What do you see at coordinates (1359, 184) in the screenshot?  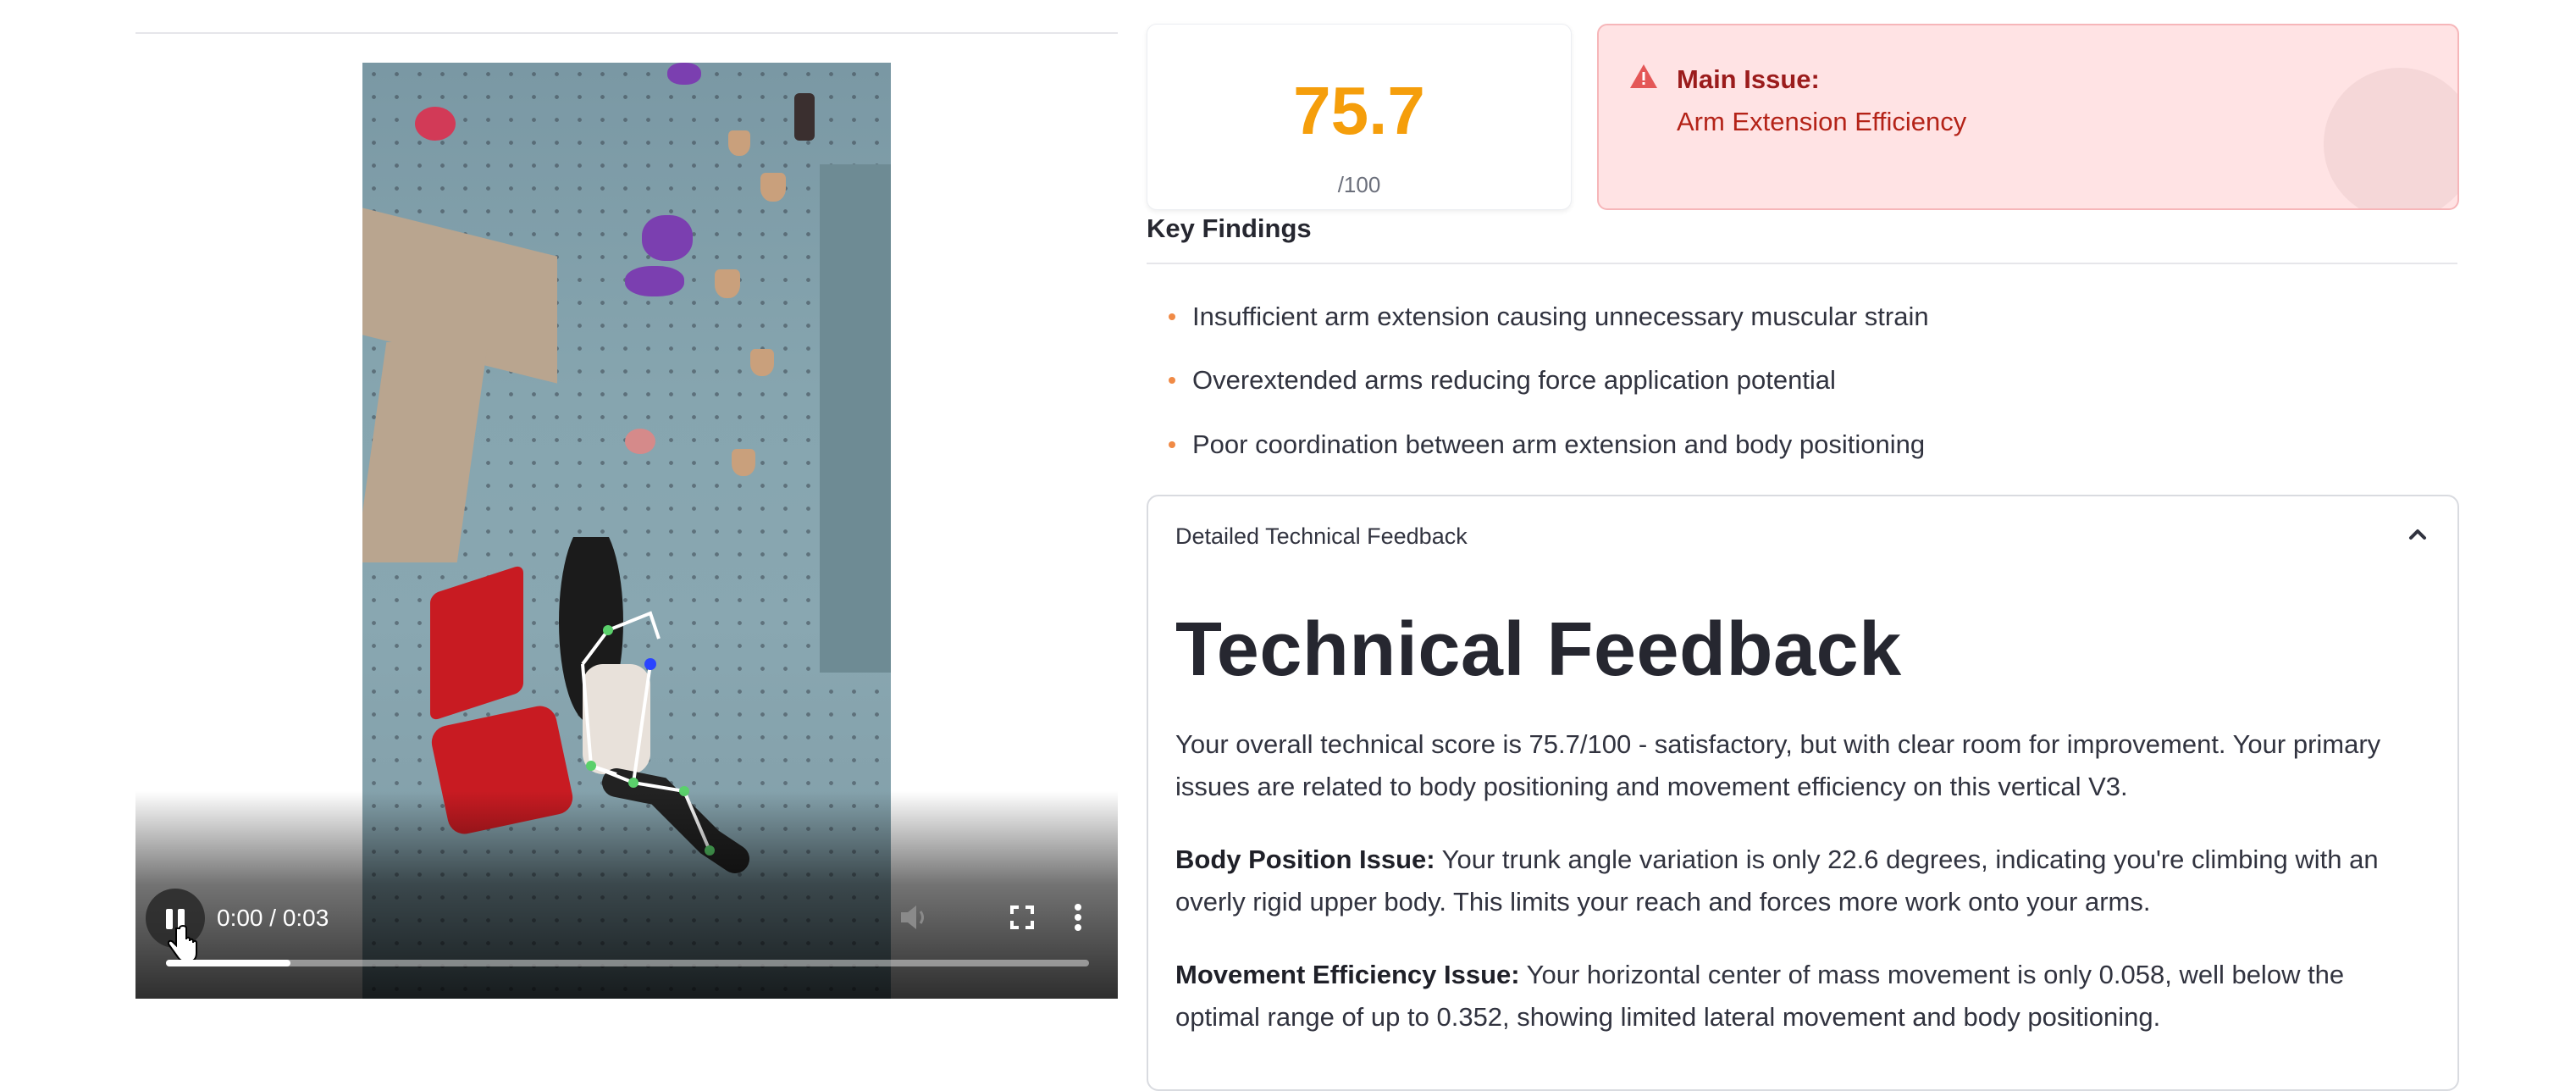 I see `score-denominator: /100` at bounding box center [1359, 184].